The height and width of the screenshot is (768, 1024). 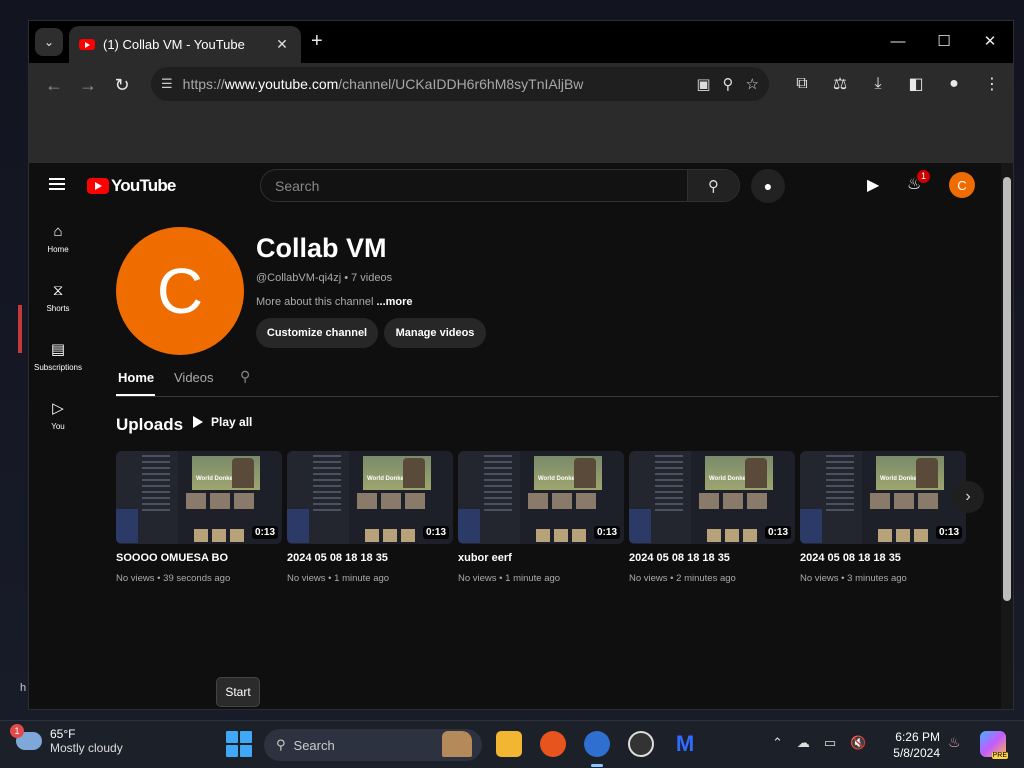 I want to click on start-tooltip: Start, so click(x=238, y=692).